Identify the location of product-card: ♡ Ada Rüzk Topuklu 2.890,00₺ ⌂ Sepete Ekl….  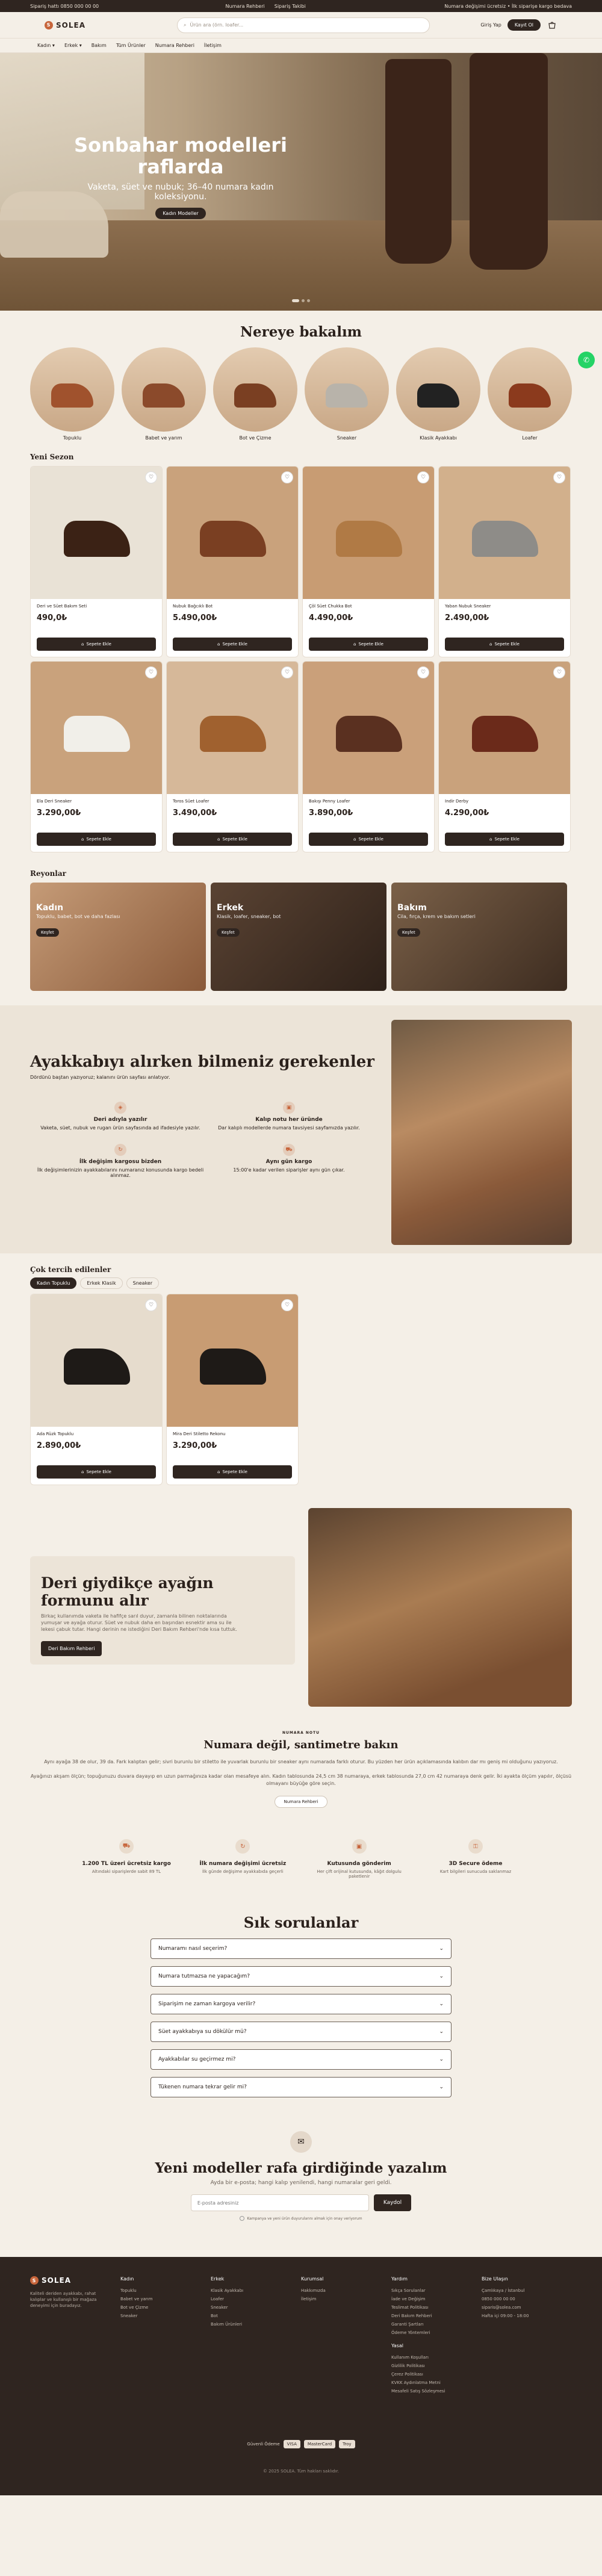
(96, 1389).